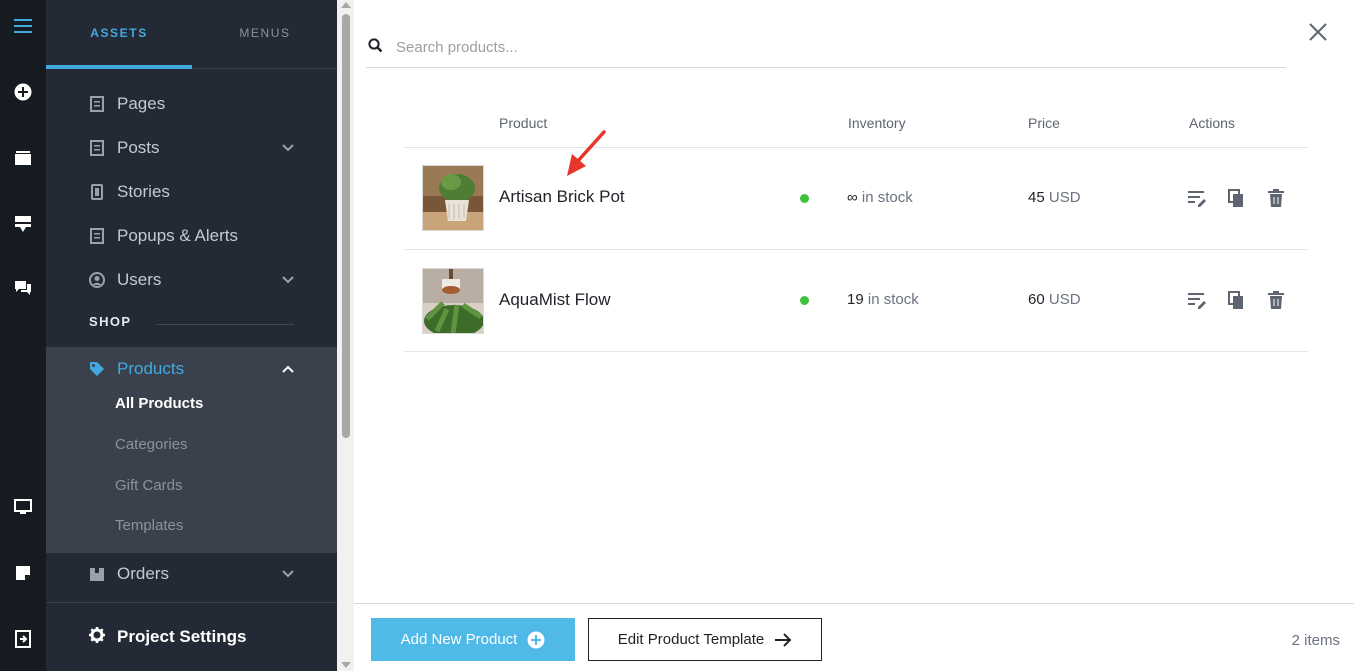  I want to click on comments-icon, so click(23, 288).